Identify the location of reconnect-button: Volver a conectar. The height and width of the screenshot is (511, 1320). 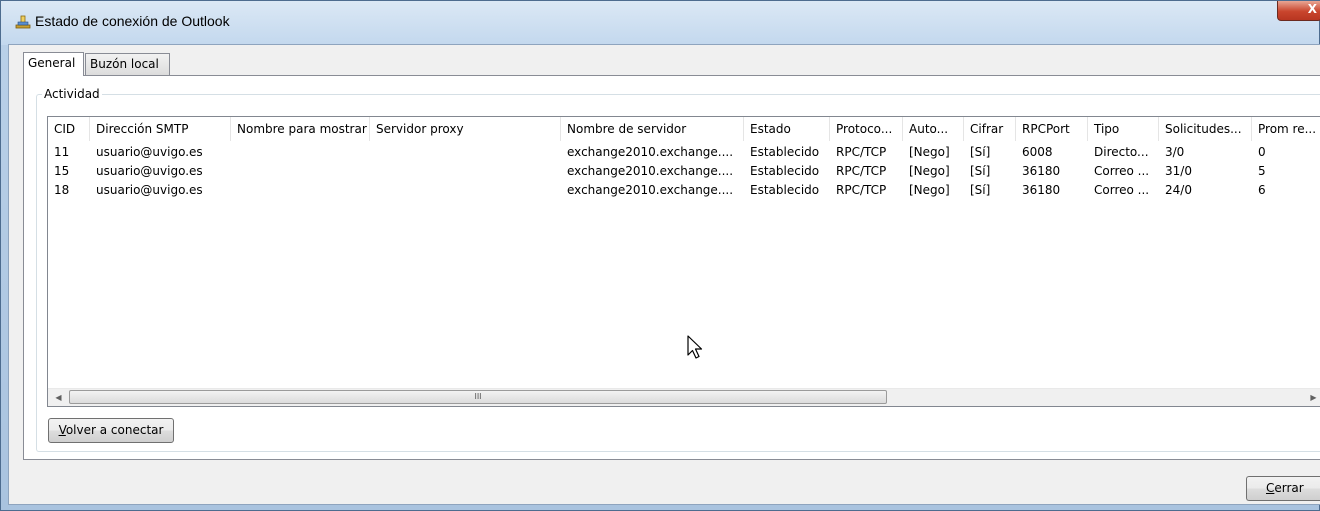
(111, 430).